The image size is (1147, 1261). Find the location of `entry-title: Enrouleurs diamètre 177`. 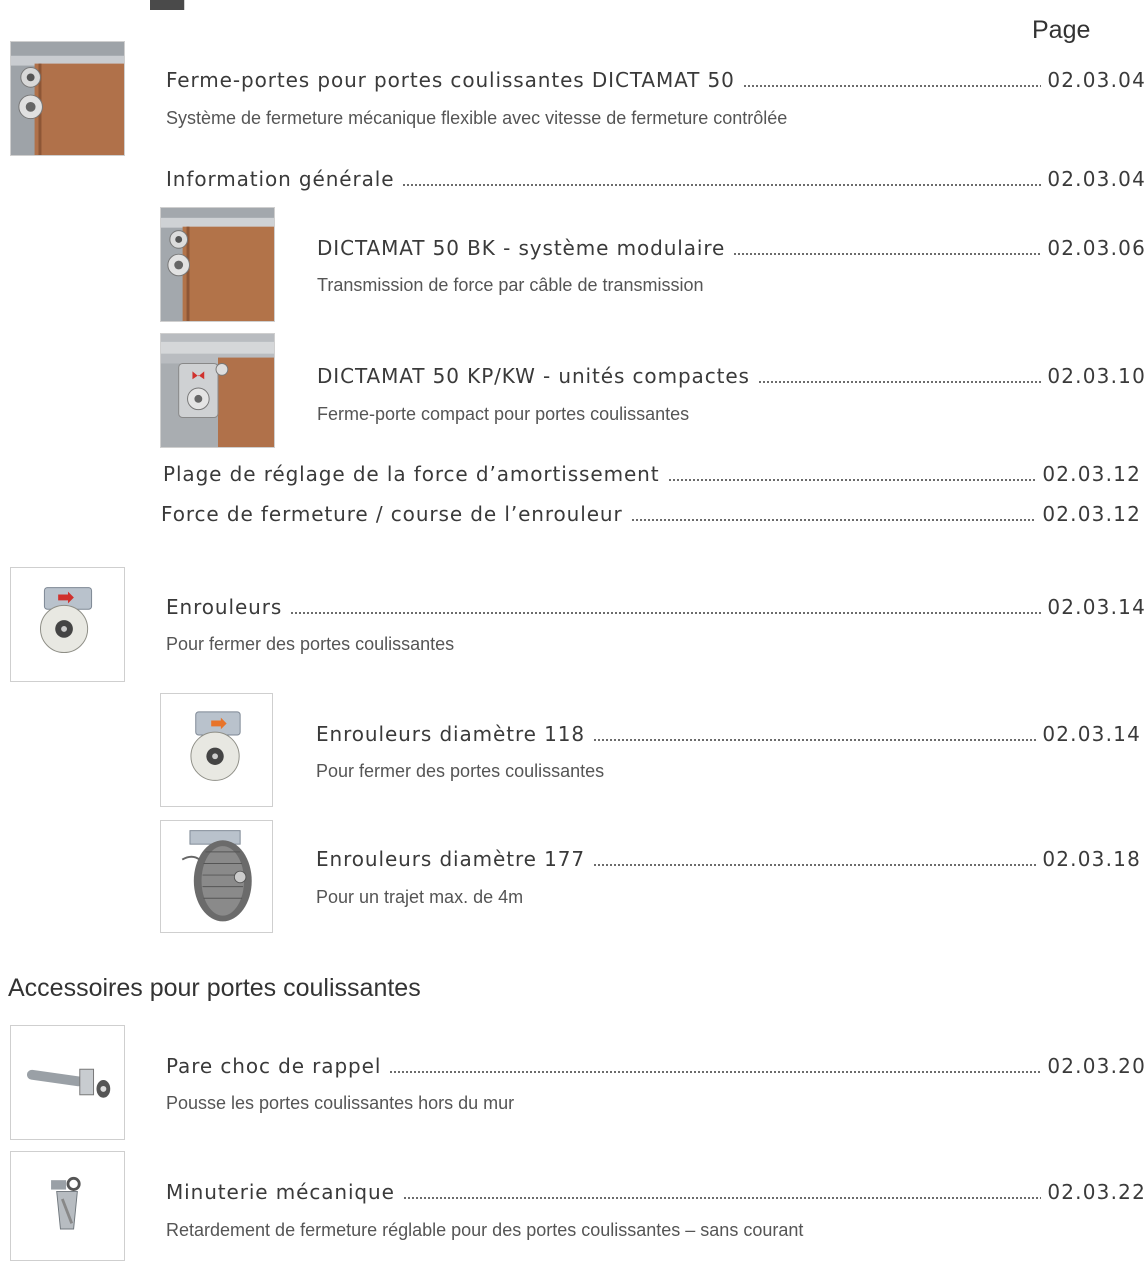

entry-title: Enrouleurs diamètre 177 is located at coordinates (451, 859).